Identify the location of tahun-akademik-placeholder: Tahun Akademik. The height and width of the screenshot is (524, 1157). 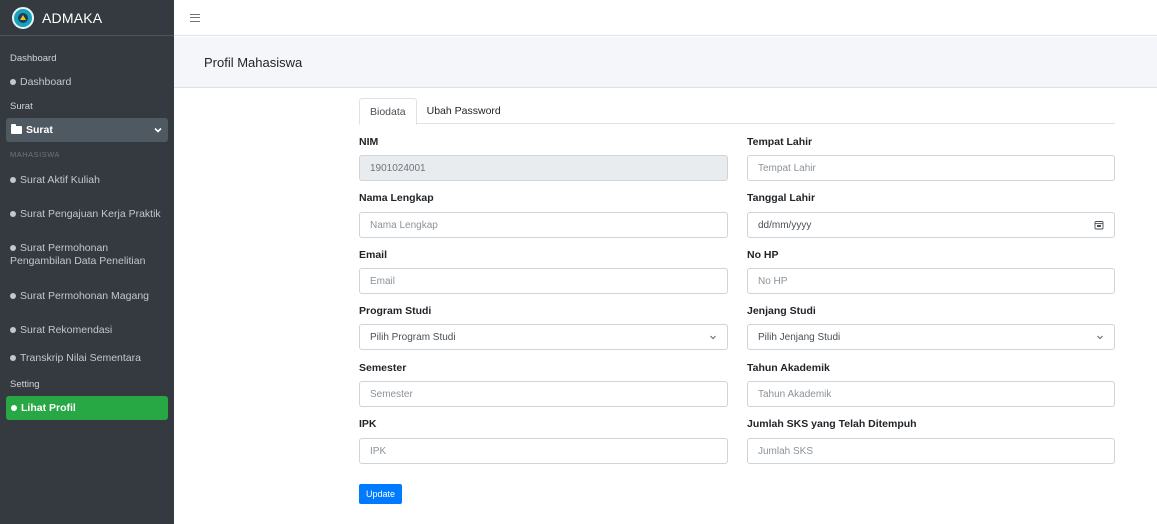
(795, 394).